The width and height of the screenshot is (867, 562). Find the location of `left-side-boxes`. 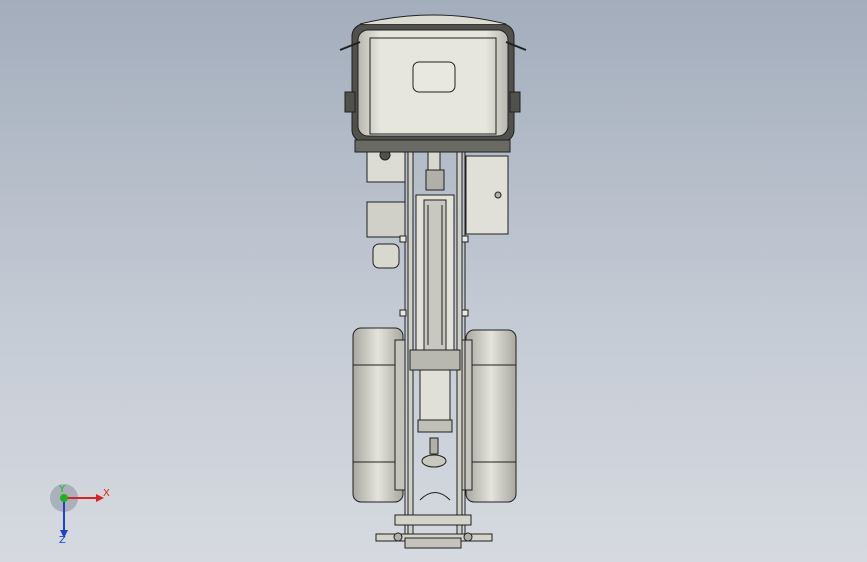

left-side-boxes is located at coordinates (386, 209).